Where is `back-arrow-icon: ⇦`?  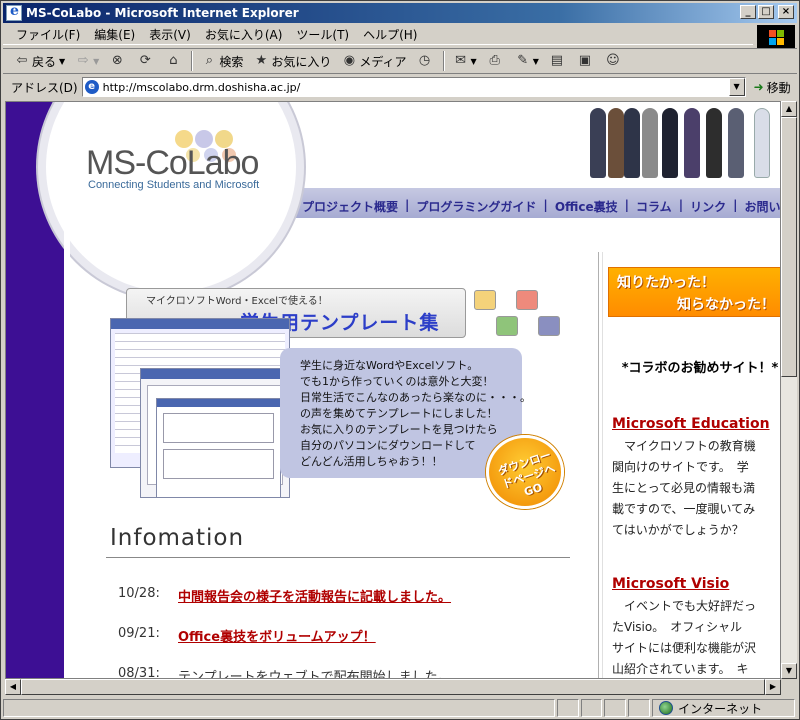
back-arrow-icon: ⇦ is located at coordinates (22, 60).